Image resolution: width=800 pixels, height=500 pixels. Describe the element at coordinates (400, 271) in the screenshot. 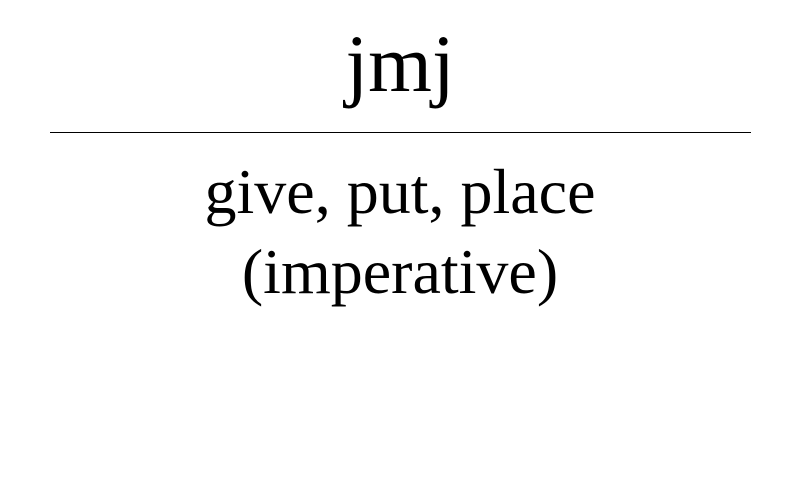

I see `gloss-line-grammar-note: (imperative)` at that location.